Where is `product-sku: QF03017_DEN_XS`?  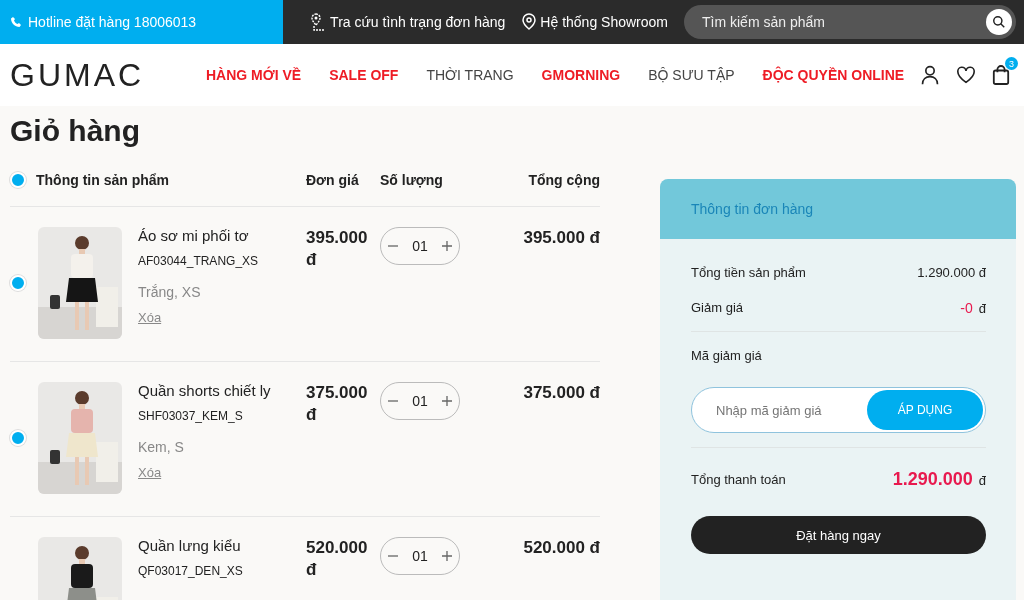
product-sku: QF03017_DEN_XS is located at coordinates (190, 571).